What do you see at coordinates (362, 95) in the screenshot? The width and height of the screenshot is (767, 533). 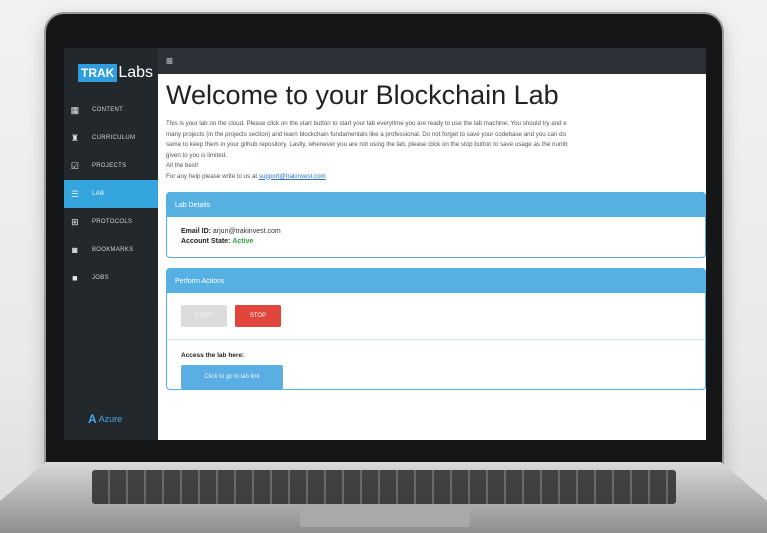 I see `page-title: Welcome to your Blockchain Lab` at bounding box center [362, 95].